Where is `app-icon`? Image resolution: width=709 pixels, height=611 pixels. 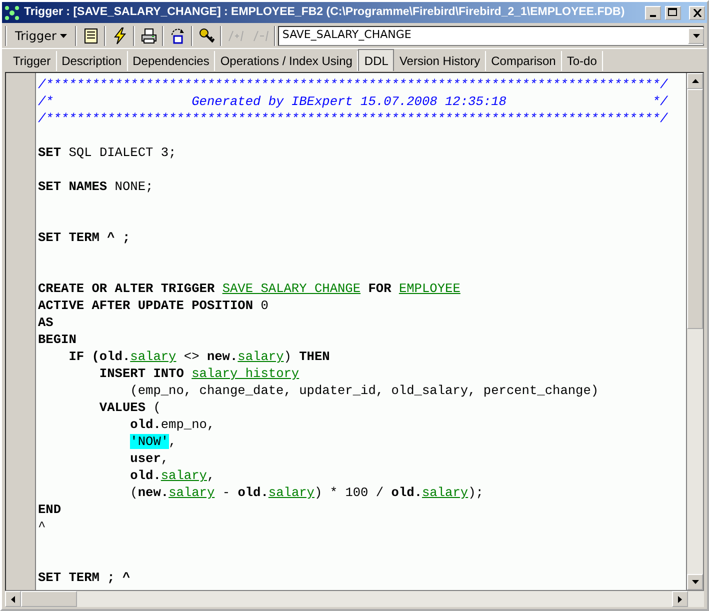
app-icon is located at coordinates (12, 12).